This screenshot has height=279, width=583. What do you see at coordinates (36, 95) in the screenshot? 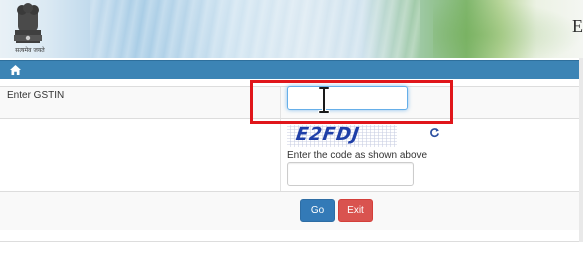
I see `gstin-label: Enter GSTIN` at bounding box center [36, 95].